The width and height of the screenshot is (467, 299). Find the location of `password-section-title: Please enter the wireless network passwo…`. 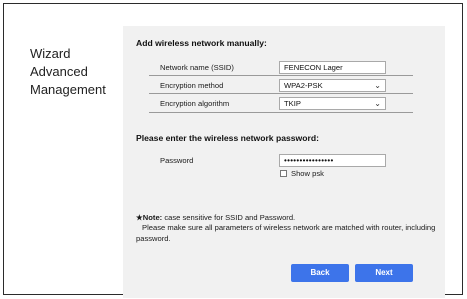

password-section-title: Please enter the wireless network passwo… is located at coordinates (227, 138).